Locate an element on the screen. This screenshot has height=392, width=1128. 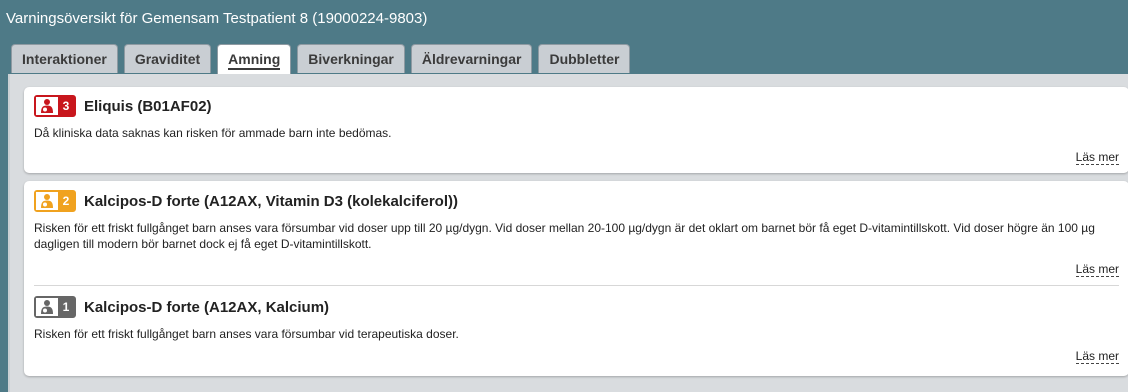
warning-header: 3 Eliquis (B01AF02) is located at coordinates (581, 106).